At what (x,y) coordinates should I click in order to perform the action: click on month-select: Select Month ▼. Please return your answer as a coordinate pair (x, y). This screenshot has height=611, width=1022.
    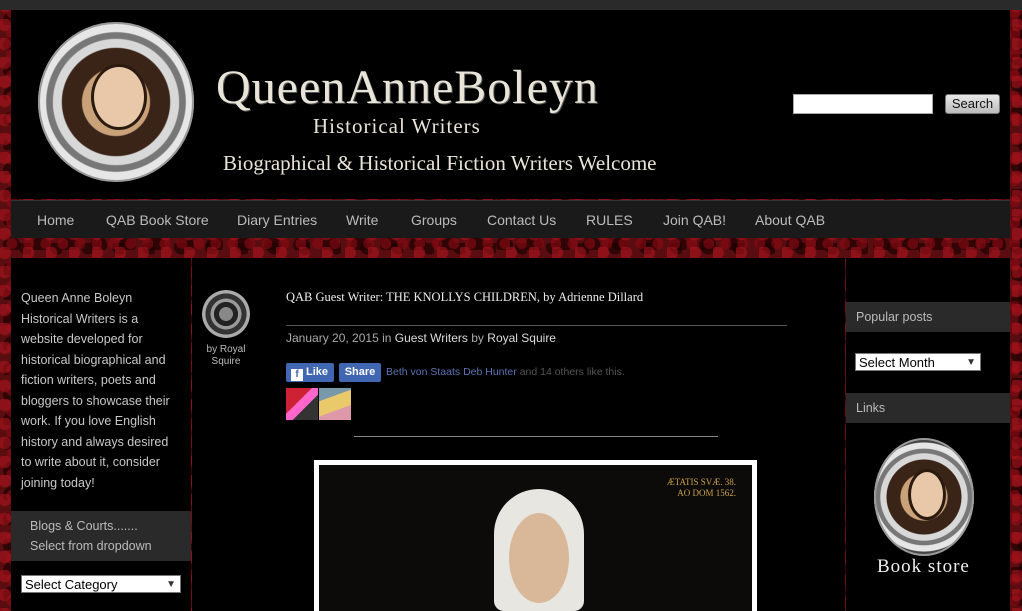
    Looking at the image, I should click on (918, 362).